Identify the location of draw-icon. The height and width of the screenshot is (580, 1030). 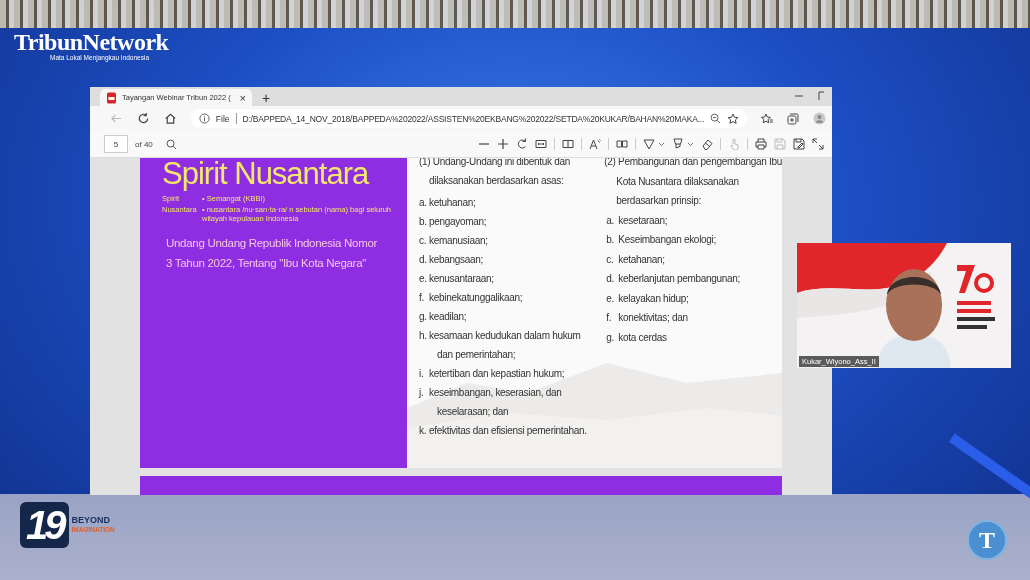
(649, 144).